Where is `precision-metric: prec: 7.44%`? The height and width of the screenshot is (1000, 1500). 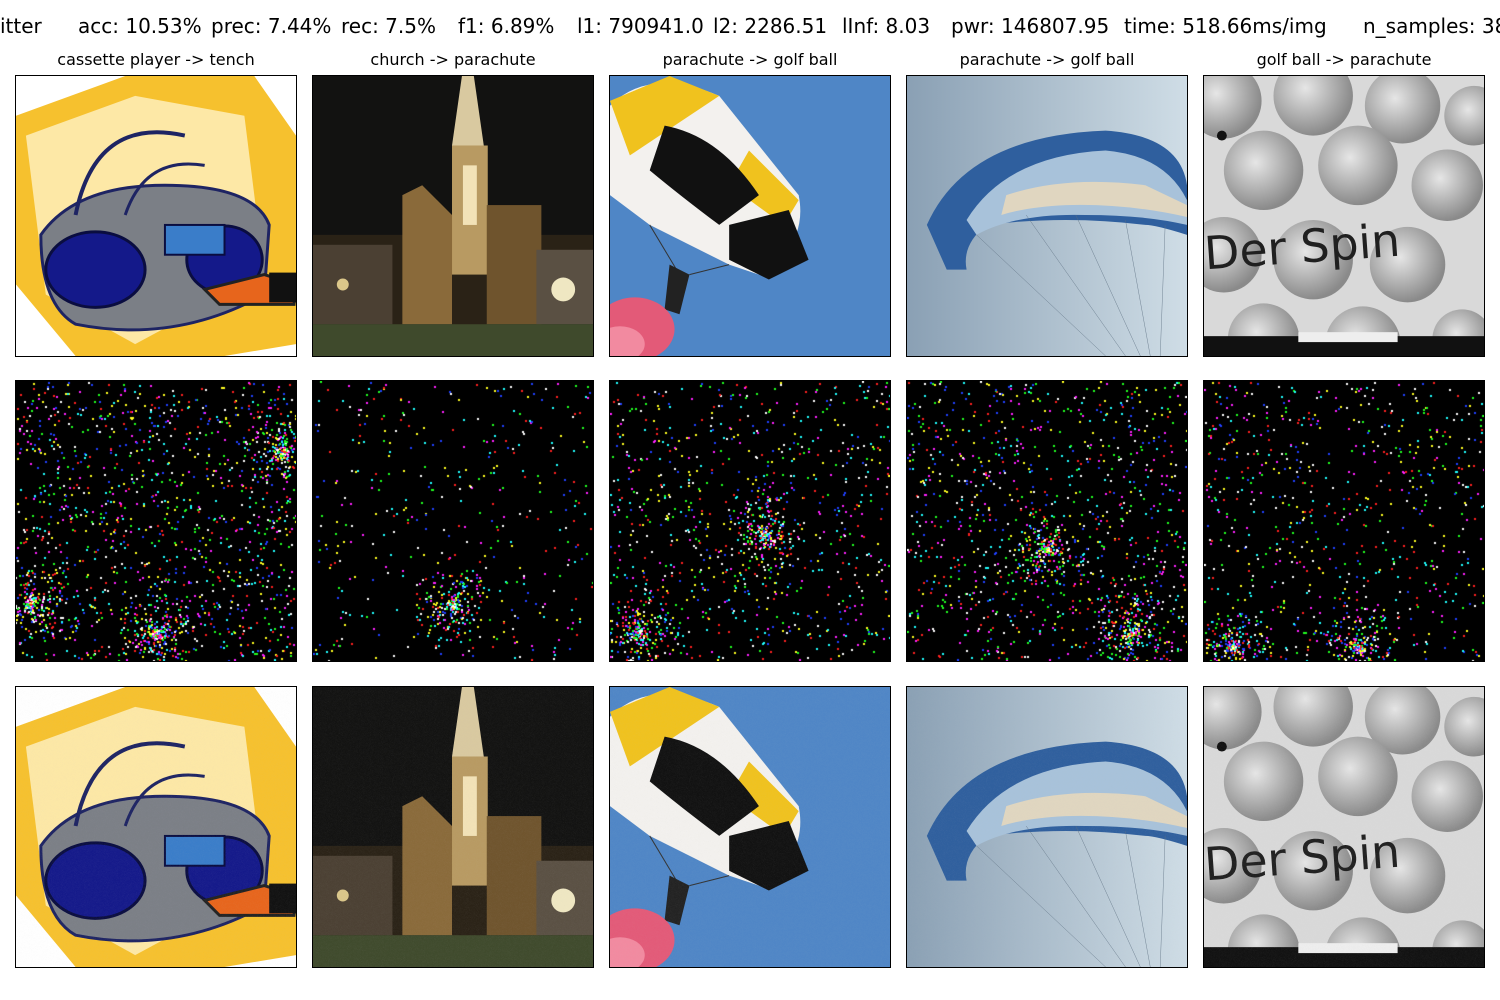
precision-metric: prec: 7.44% is located at coordinates (271, 26).